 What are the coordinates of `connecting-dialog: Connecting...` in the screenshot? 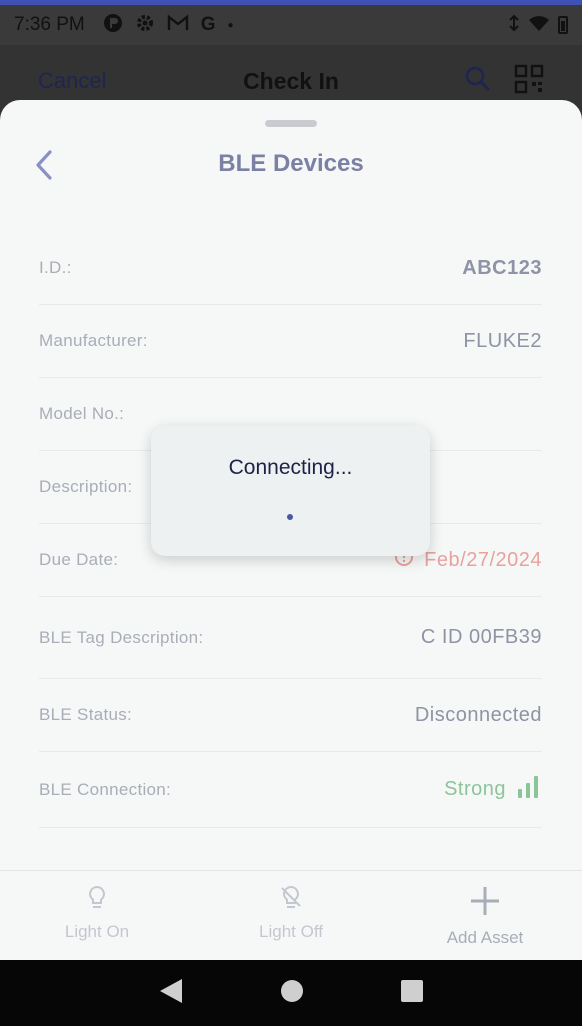 It's located at (290, 491).